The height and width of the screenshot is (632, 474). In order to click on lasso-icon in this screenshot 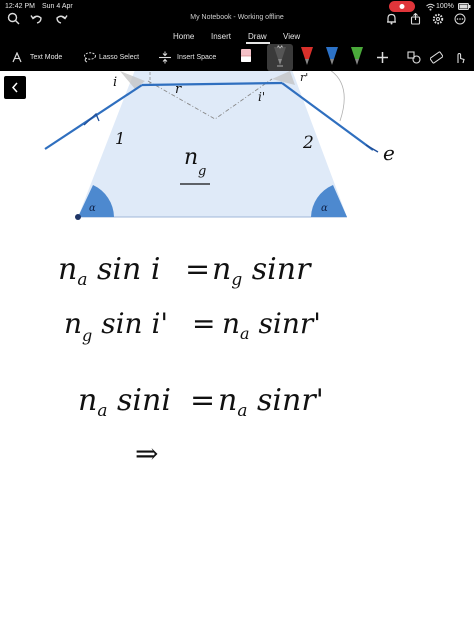, I will do `click(90, 57)`.